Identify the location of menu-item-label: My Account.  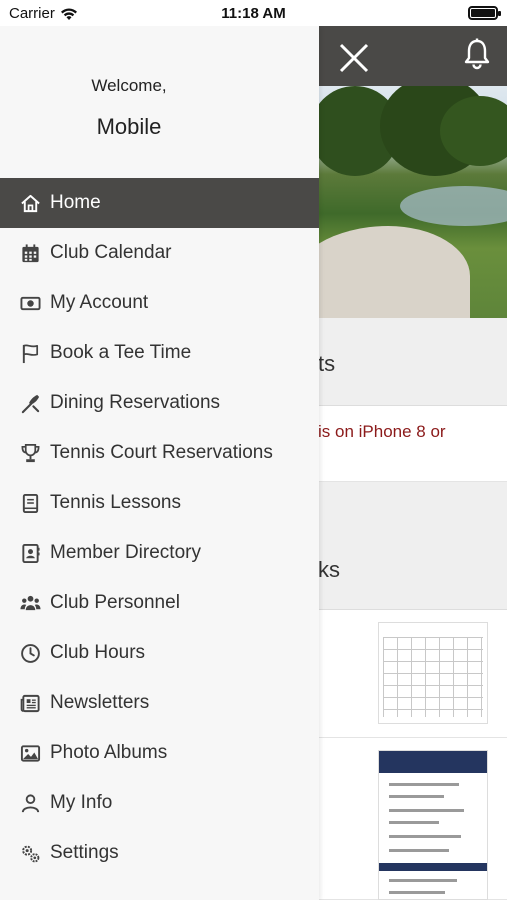
(99, 302).